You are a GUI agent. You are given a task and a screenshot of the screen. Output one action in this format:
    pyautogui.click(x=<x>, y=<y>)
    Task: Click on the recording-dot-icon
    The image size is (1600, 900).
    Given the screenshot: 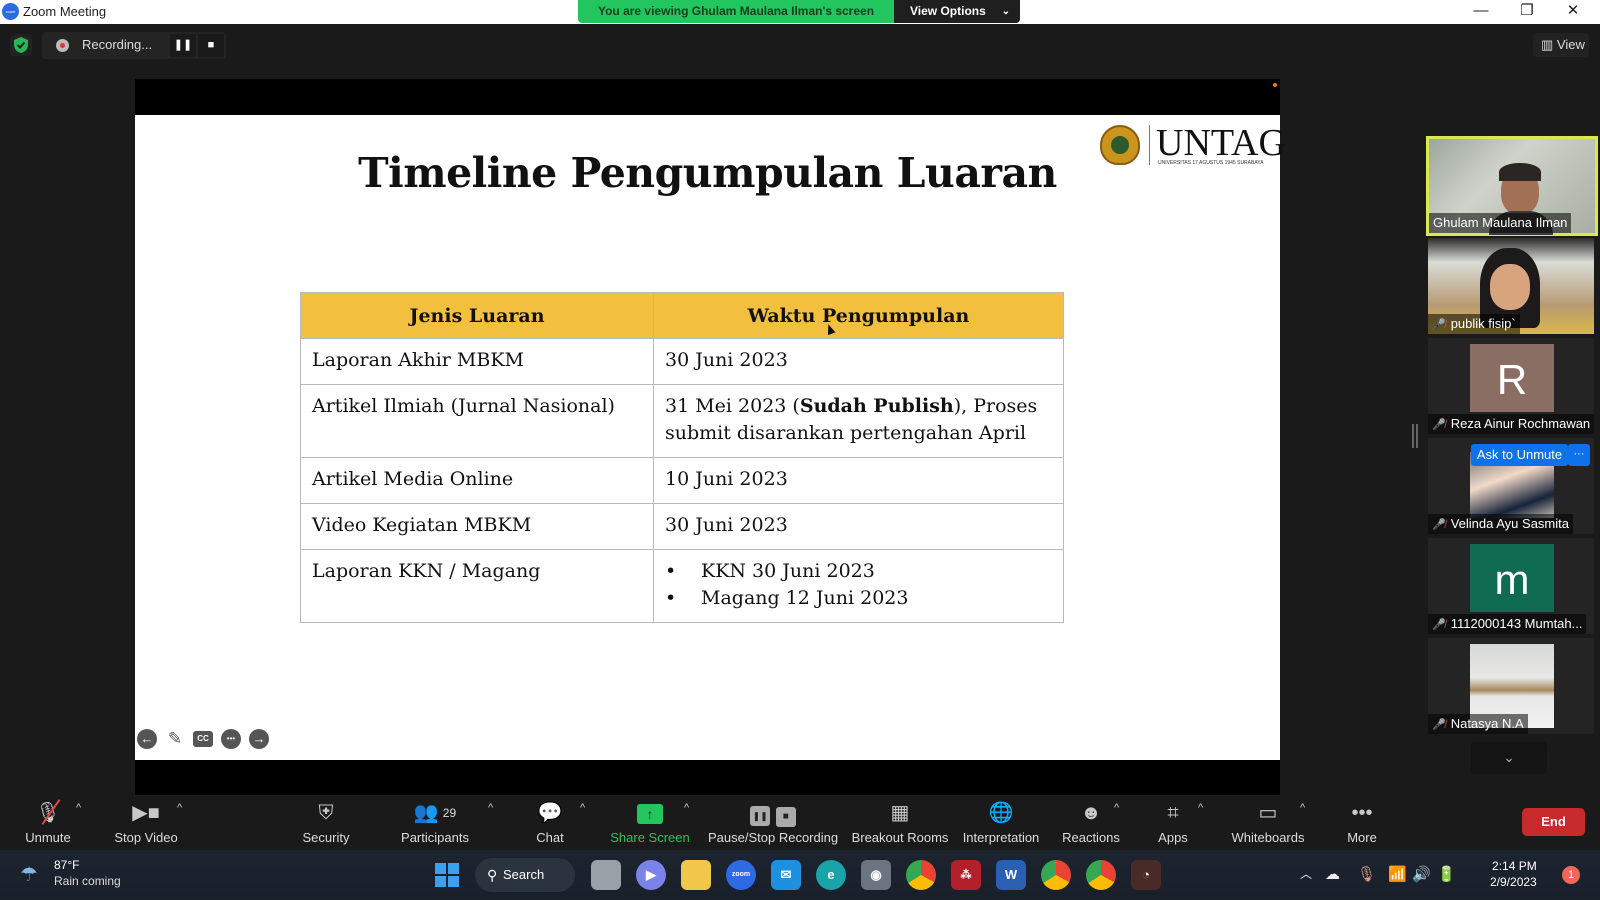 What is the action you would take?
    pyautogui.click(x=62, y=45)
    